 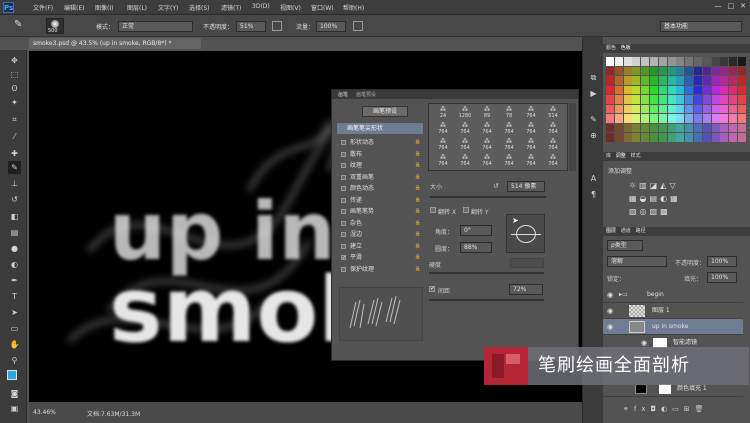 What do you see at coordinates (593, 77) in the screenshot?
I see `history-panel-icon: ⧉` at bounding box center [593, 77].